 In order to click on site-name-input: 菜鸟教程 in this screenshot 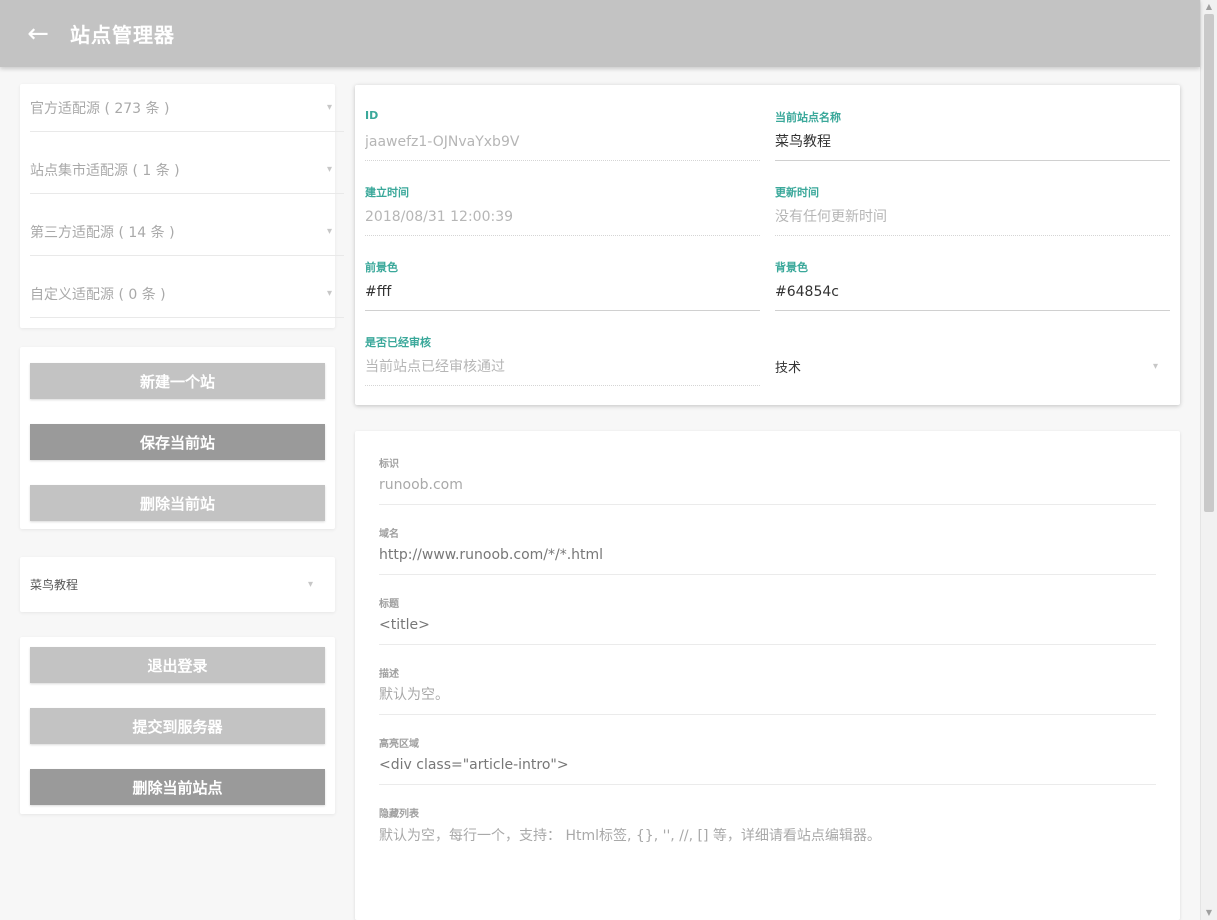, I will do `click(972, 143)`.